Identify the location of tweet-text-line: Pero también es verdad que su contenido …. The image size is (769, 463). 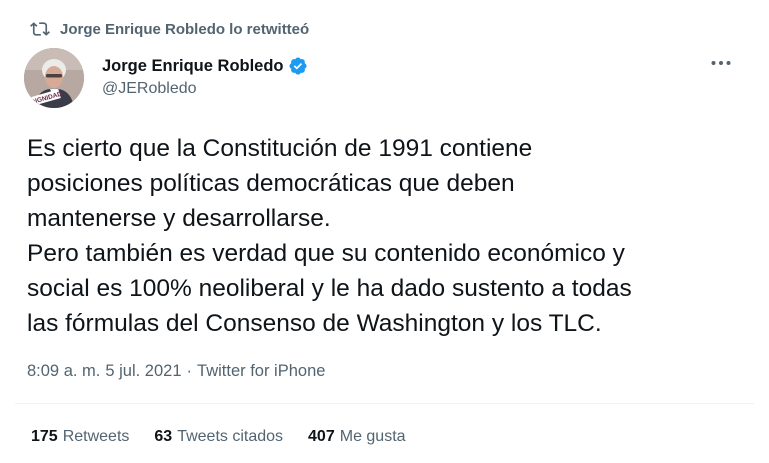
(326, 253).